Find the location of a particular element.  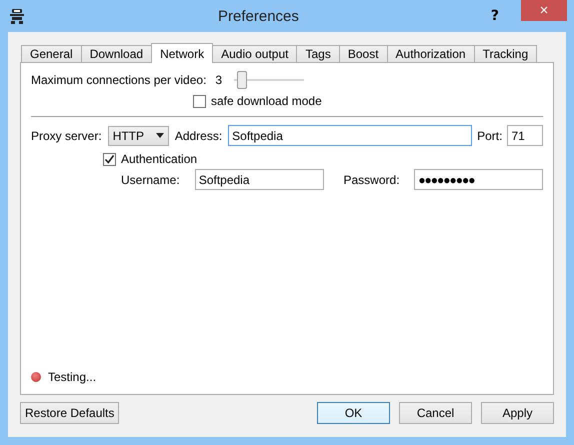

tab: Tags is located at coordinates (318, 53).